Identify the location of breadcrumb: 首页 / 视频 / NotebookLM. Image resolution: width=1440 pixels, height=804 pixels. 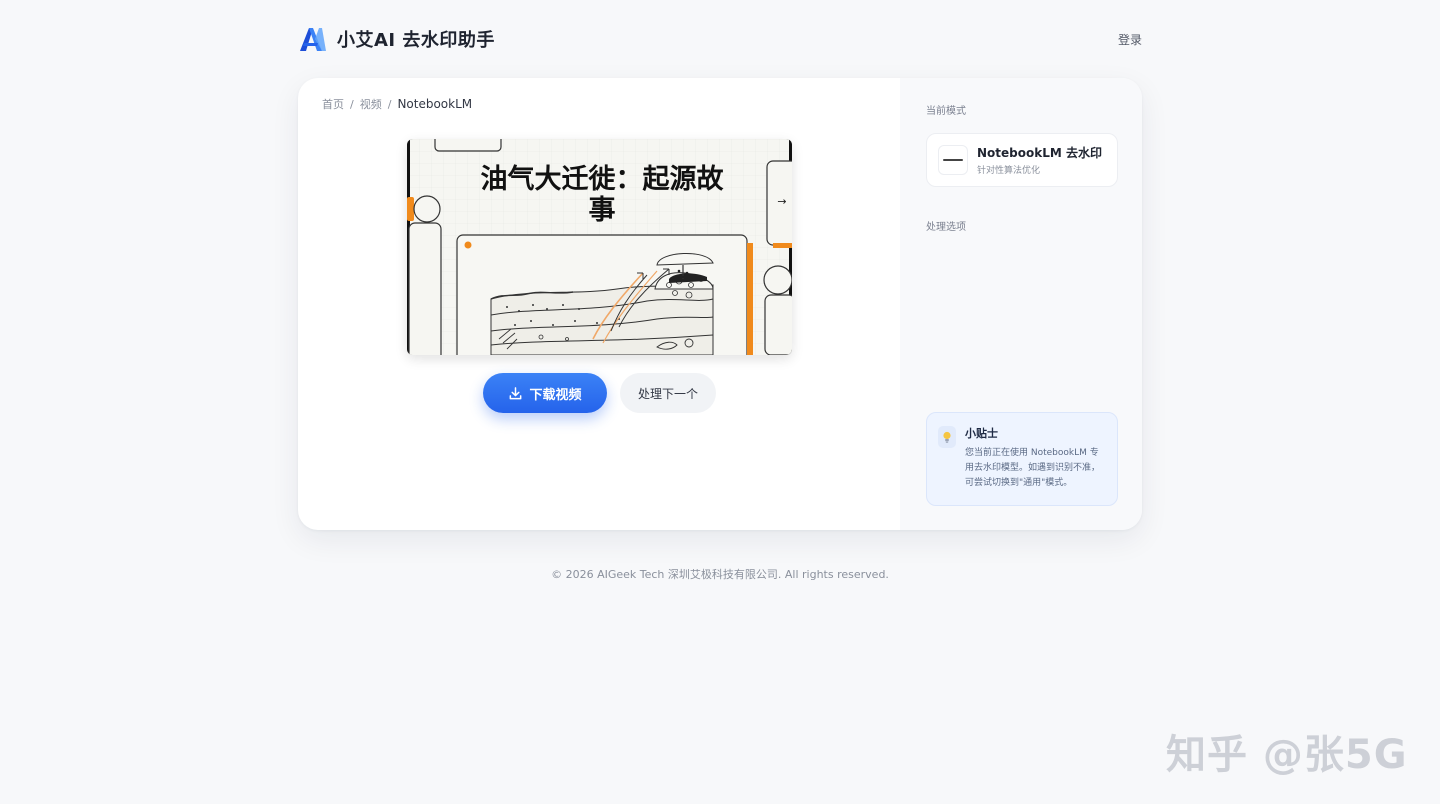
(397, 104).